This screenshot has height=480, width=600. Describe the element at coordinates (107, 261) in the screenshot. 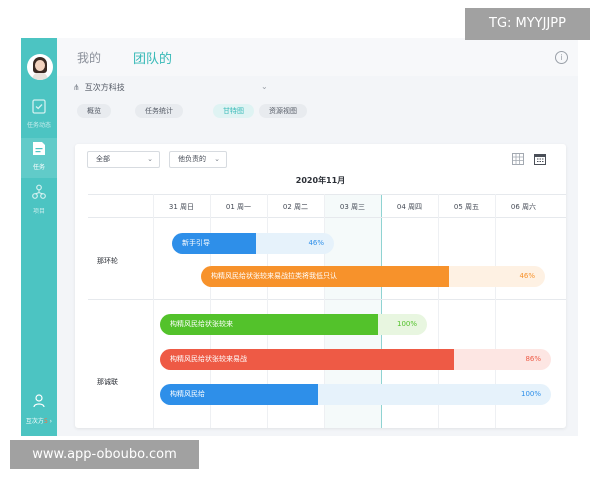

I see `assignee-name: 那环轮` at that location.